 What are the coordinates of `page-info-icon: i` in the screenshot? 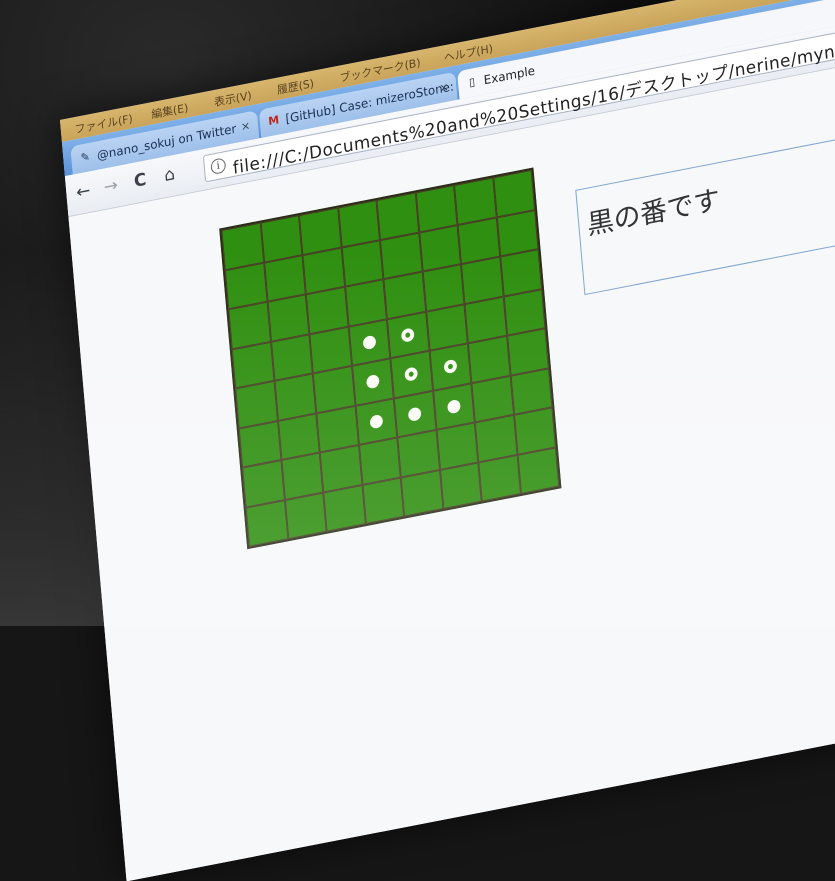 It's located at (218, 166).